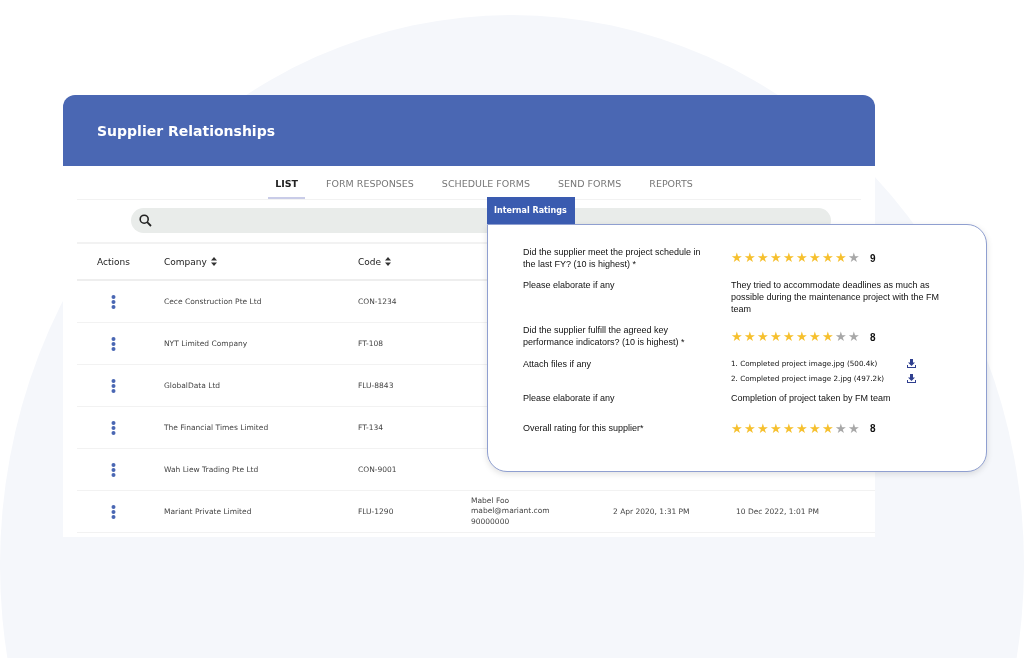 The height and width of the screenshot is (658, 1024). Describe the element at coordinates (612, 259) in the screenshot. I see `question-label: Did the supplier meet the project schedule in the last FY? (10 is highest) *` at that location.